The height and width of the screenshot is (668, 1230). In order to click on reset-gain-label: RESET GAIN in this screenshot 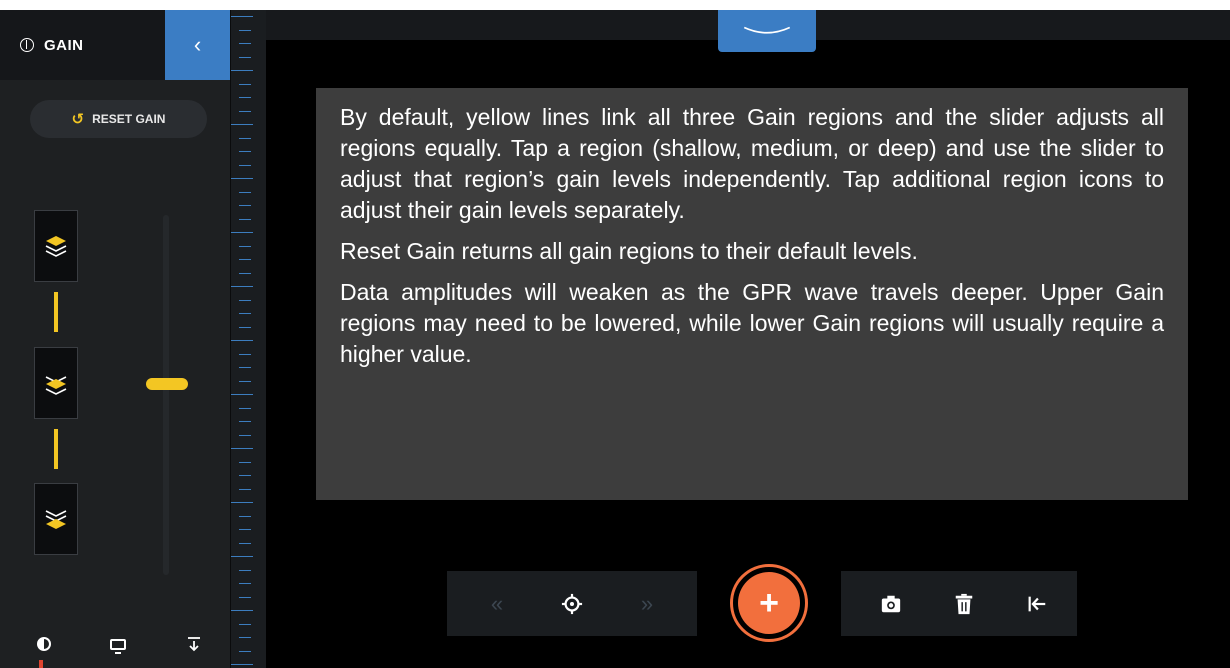, I will do `click(129, 119)`.